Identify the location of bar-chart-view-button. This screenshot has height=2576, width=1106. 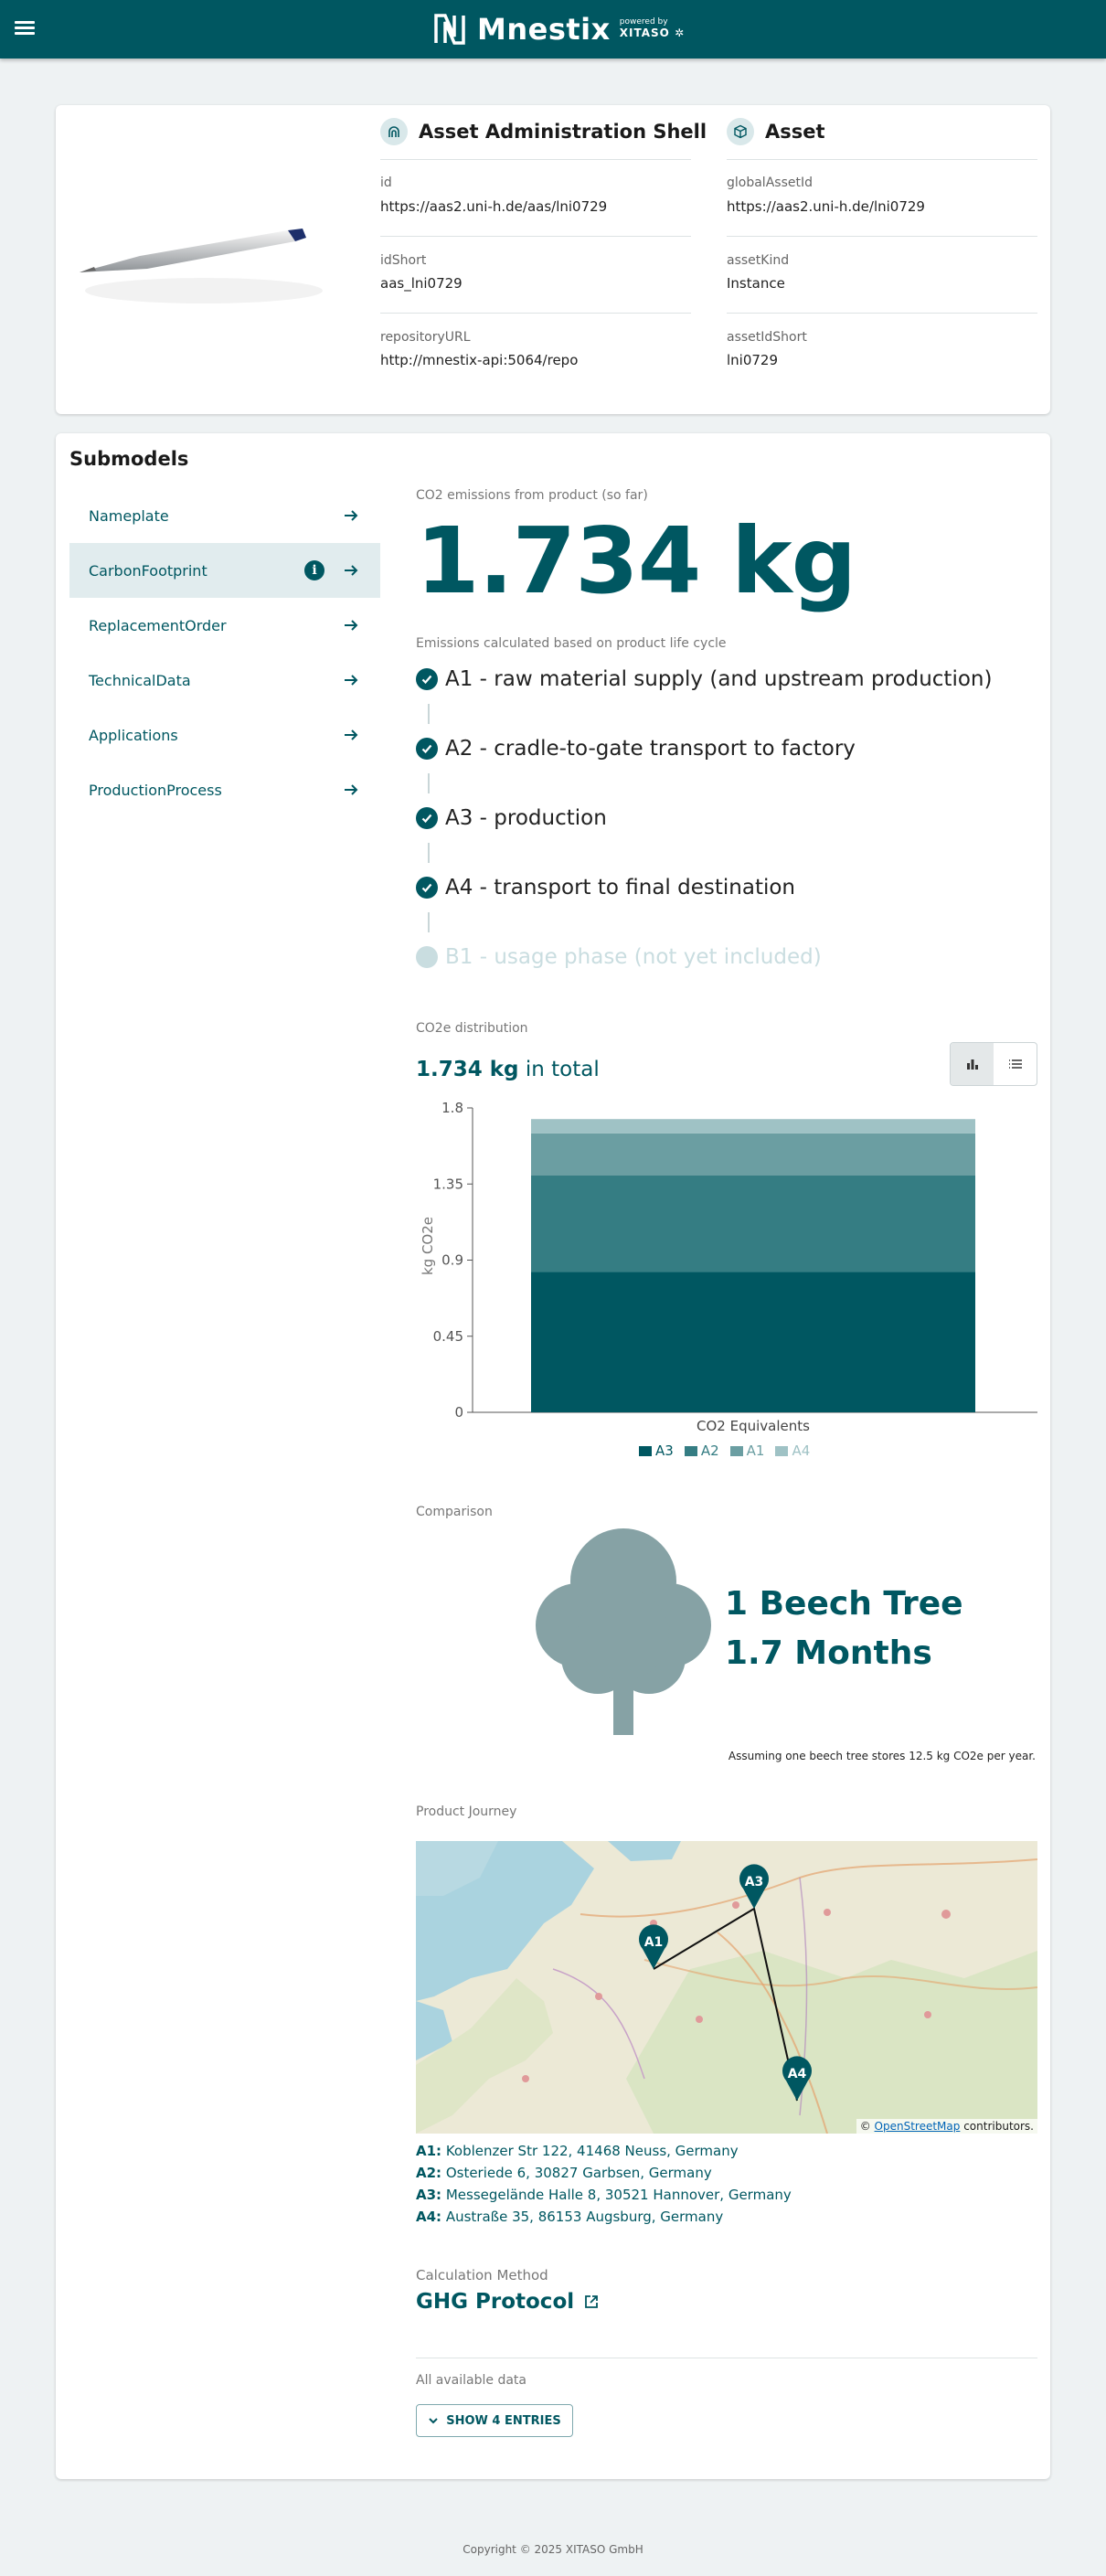
(972, 1064).